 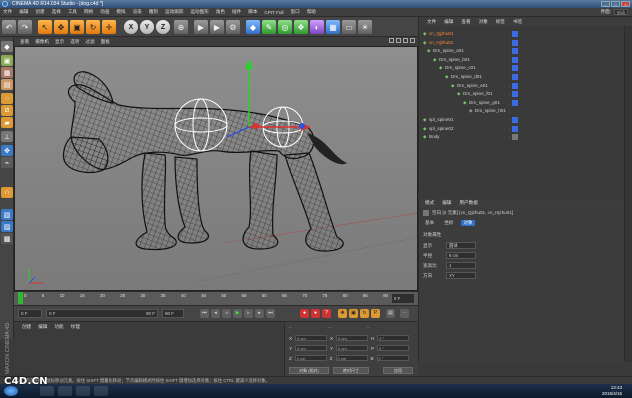 What do you see at coordinates (429, 203) in the screenshot?
I see `attribute-menu-mode: 模式` at bounding box center [429, 203].